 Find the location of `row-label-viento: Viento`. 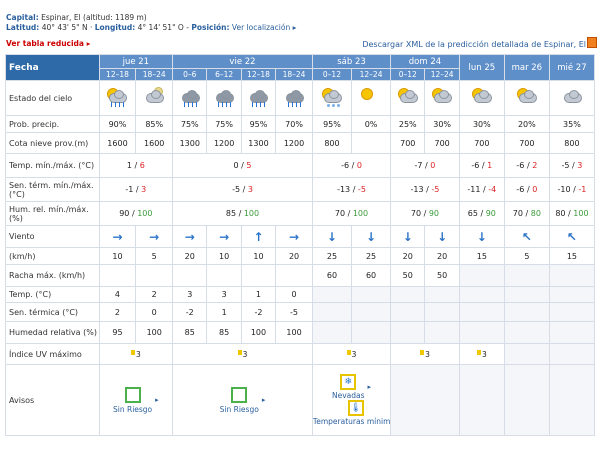

row-label-viento: Viento is located at coordinates (52, 236).